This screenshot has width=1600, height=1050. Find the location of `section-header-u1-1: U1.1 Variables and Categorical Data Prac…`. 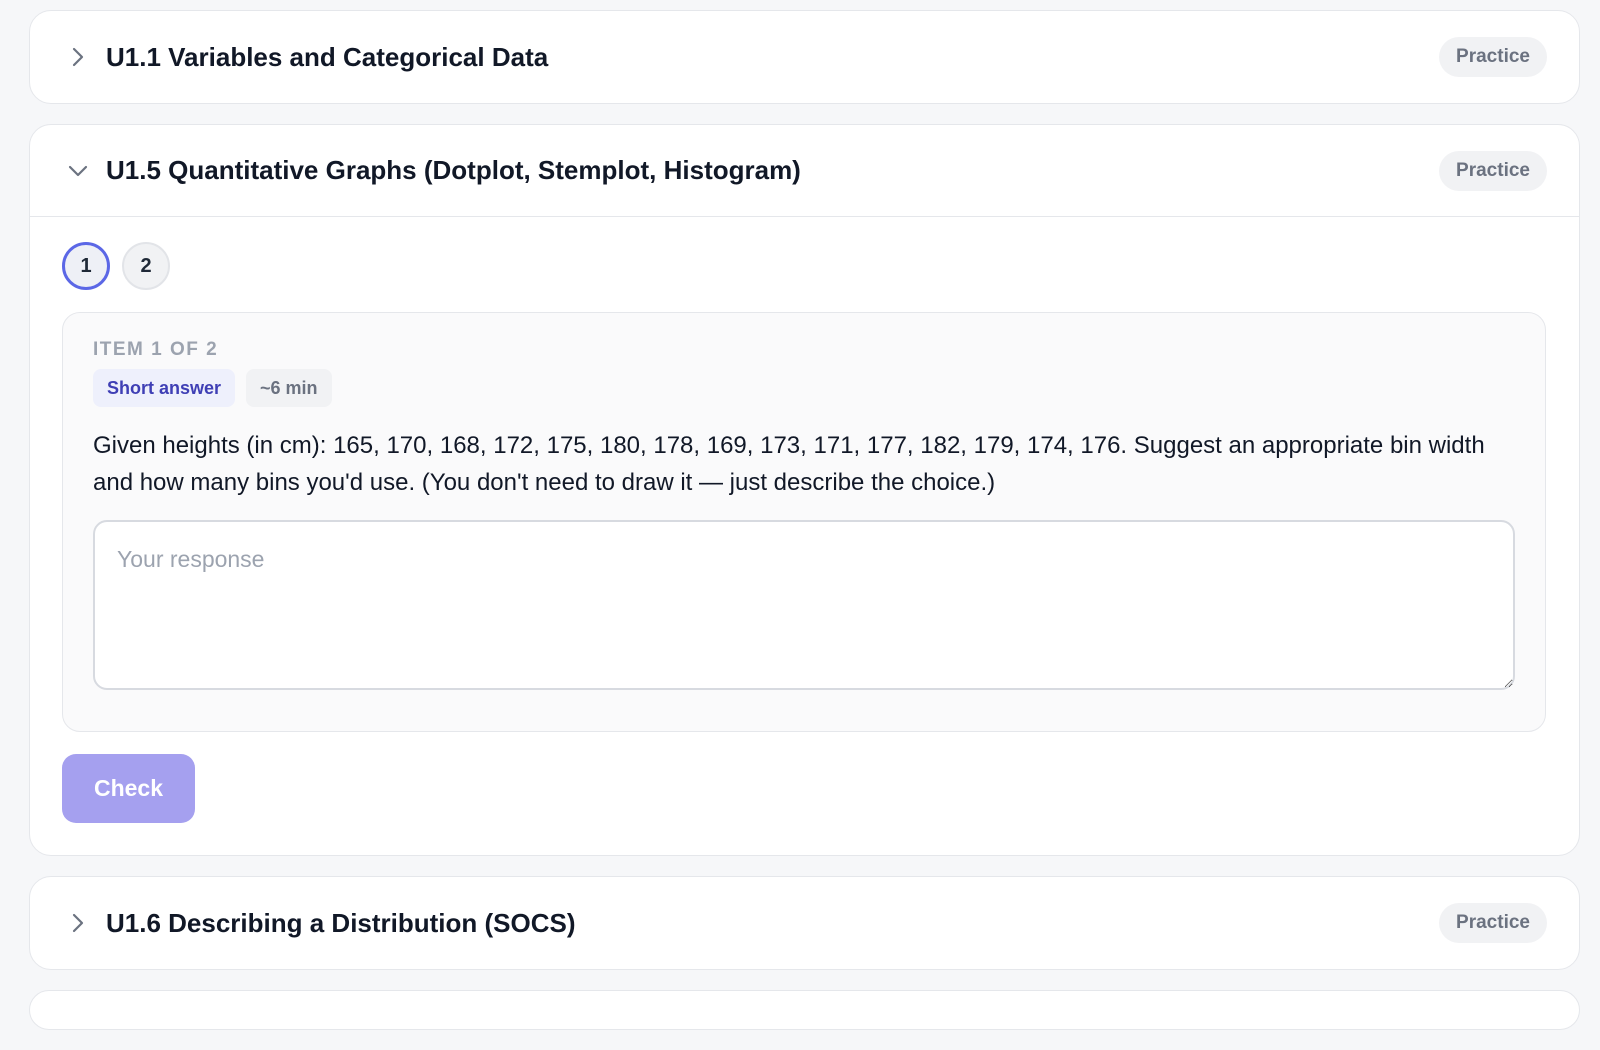

section-header-u1-1: U1.1 Variables and Categorical Data Prac… is located at coordinates (804, 57).